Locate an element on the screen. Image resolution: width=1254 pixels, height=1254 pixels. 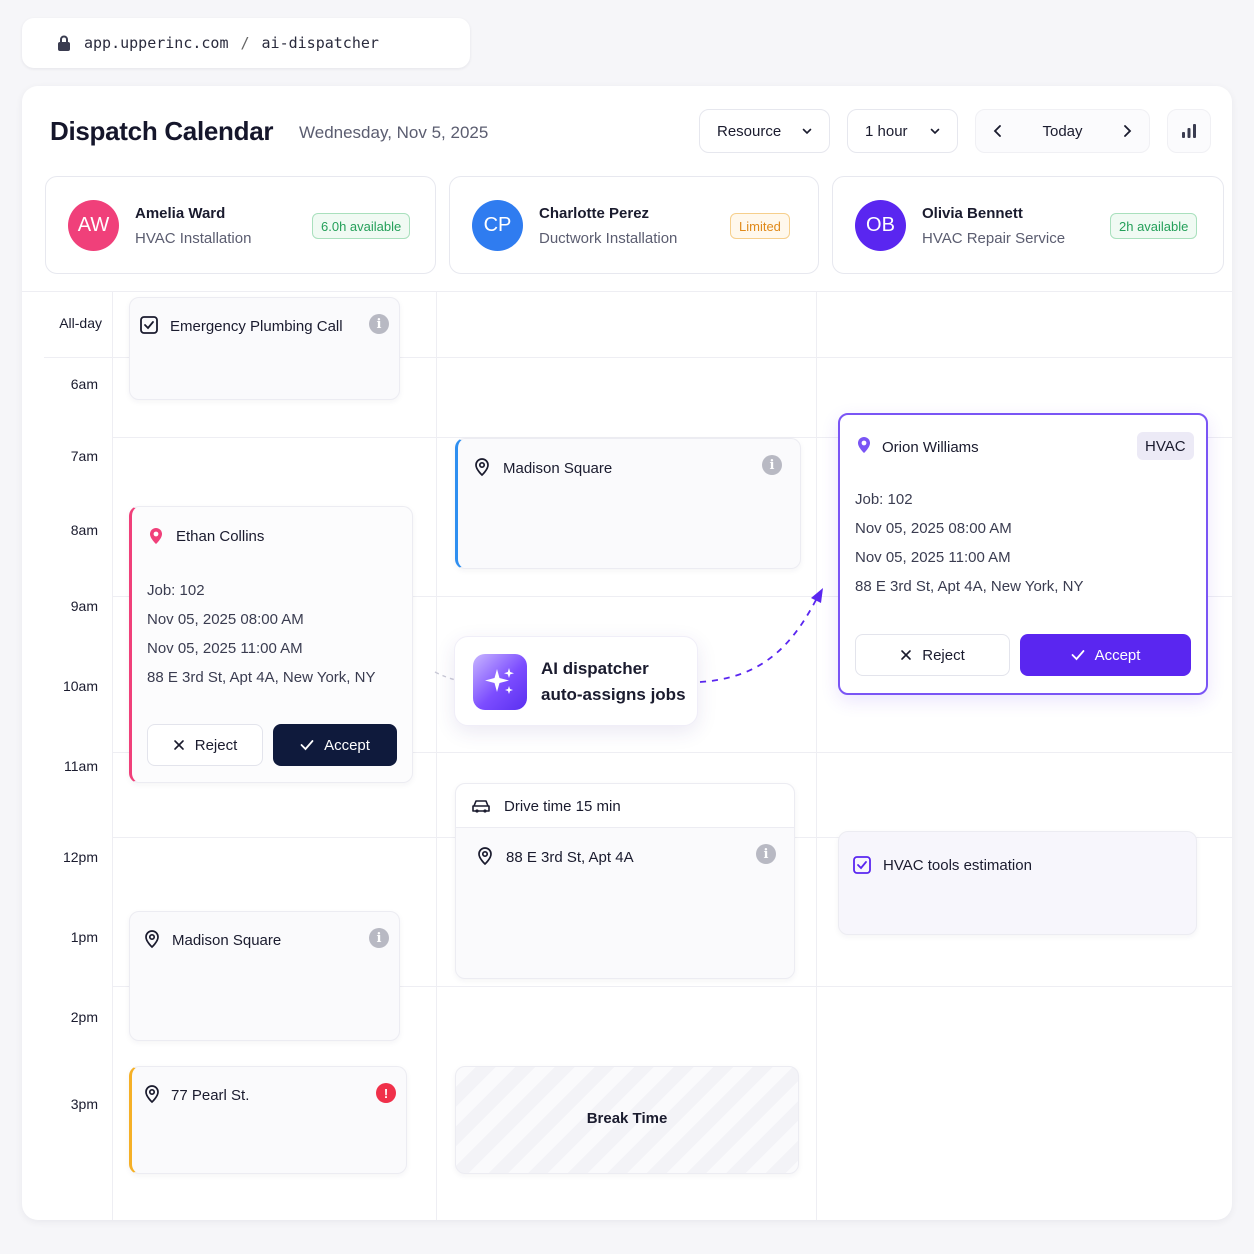
lock-icon is located at coordinates (64, 43).